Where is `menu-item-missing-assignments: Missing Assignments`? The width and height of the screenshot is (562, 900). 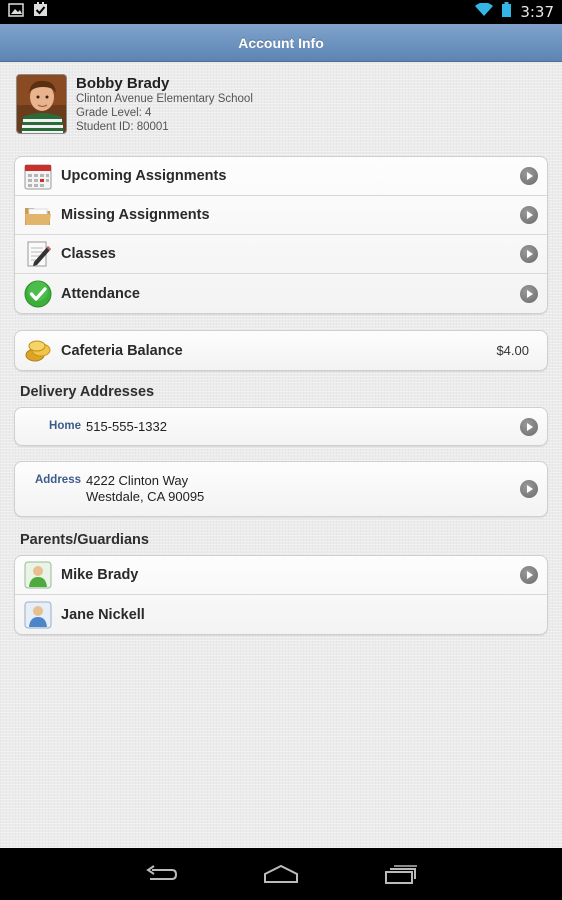 menu-item-missing-assignments: Missing Assignments is located at coordinates (281, 215).